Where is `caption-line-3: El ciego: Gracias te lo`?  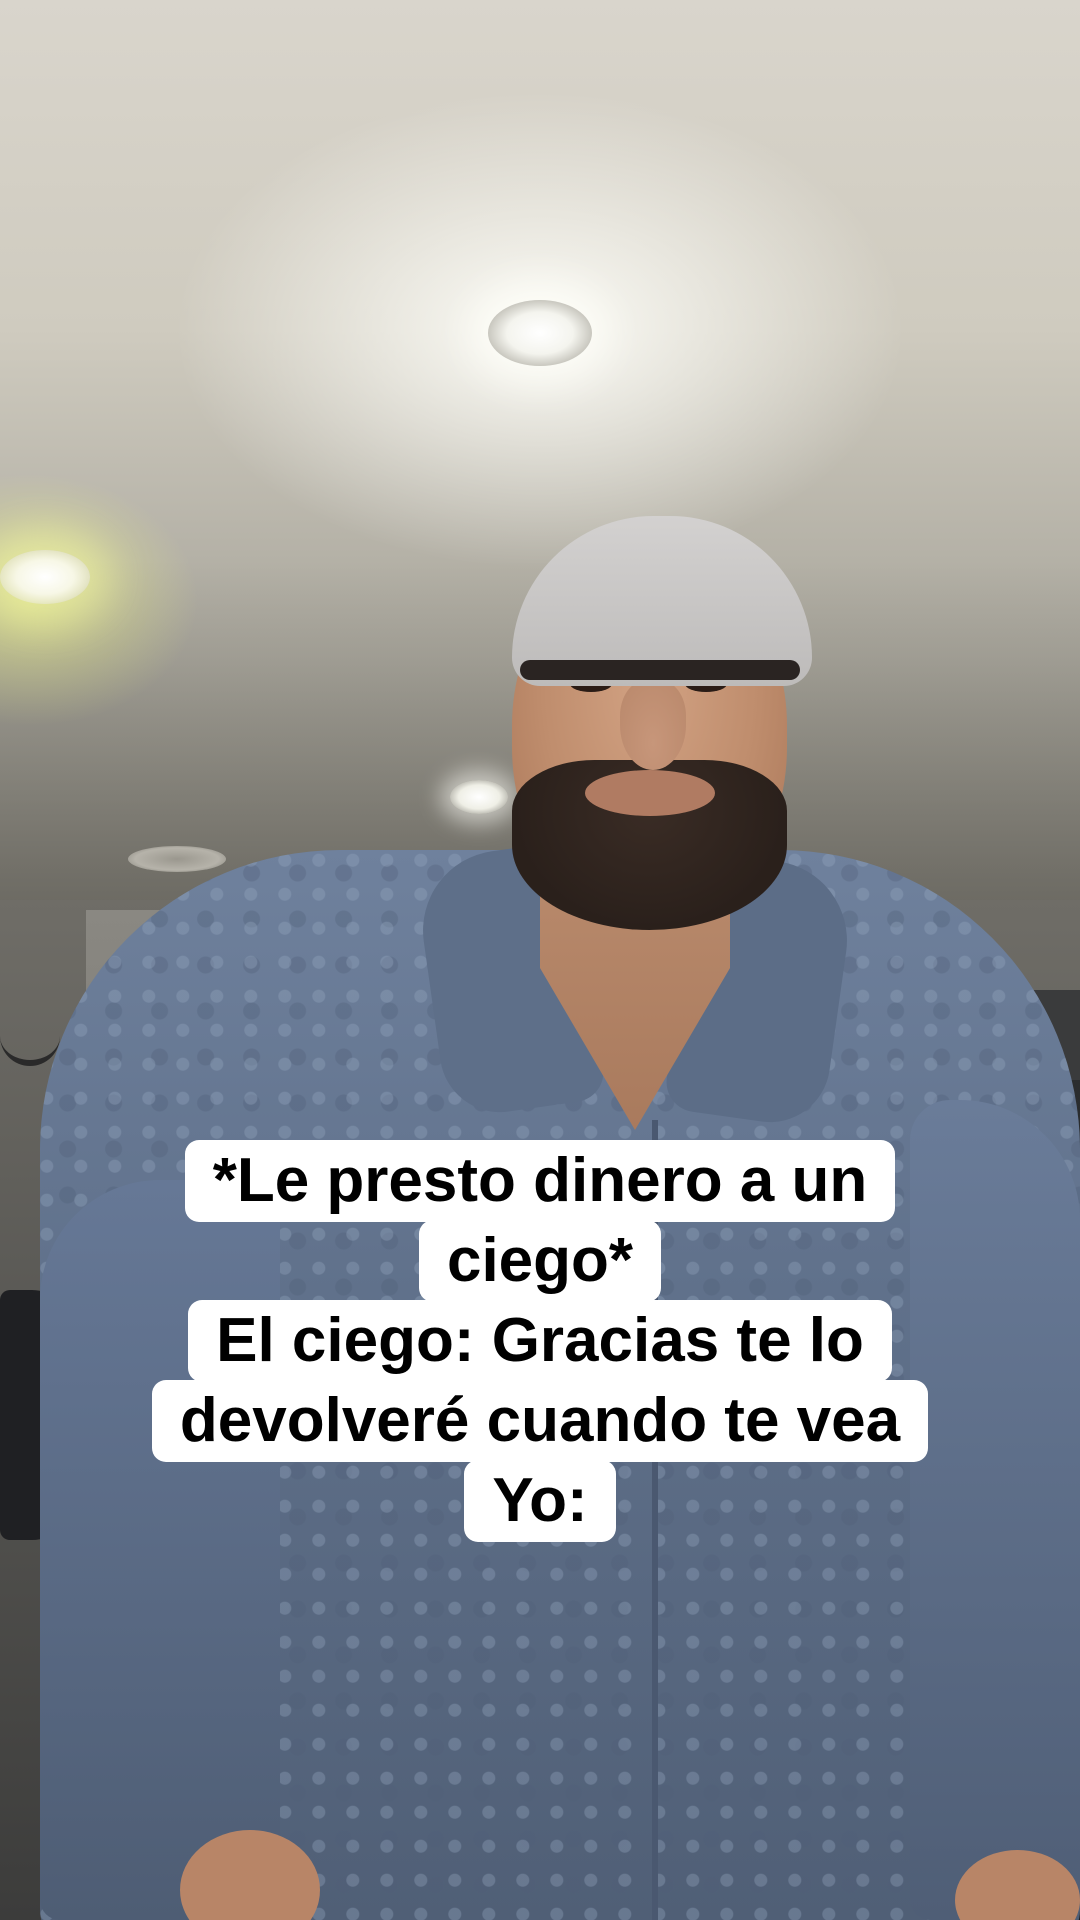 caption-line-3: El ciego: Gracias te lo is located at coordinates (540, 1341).